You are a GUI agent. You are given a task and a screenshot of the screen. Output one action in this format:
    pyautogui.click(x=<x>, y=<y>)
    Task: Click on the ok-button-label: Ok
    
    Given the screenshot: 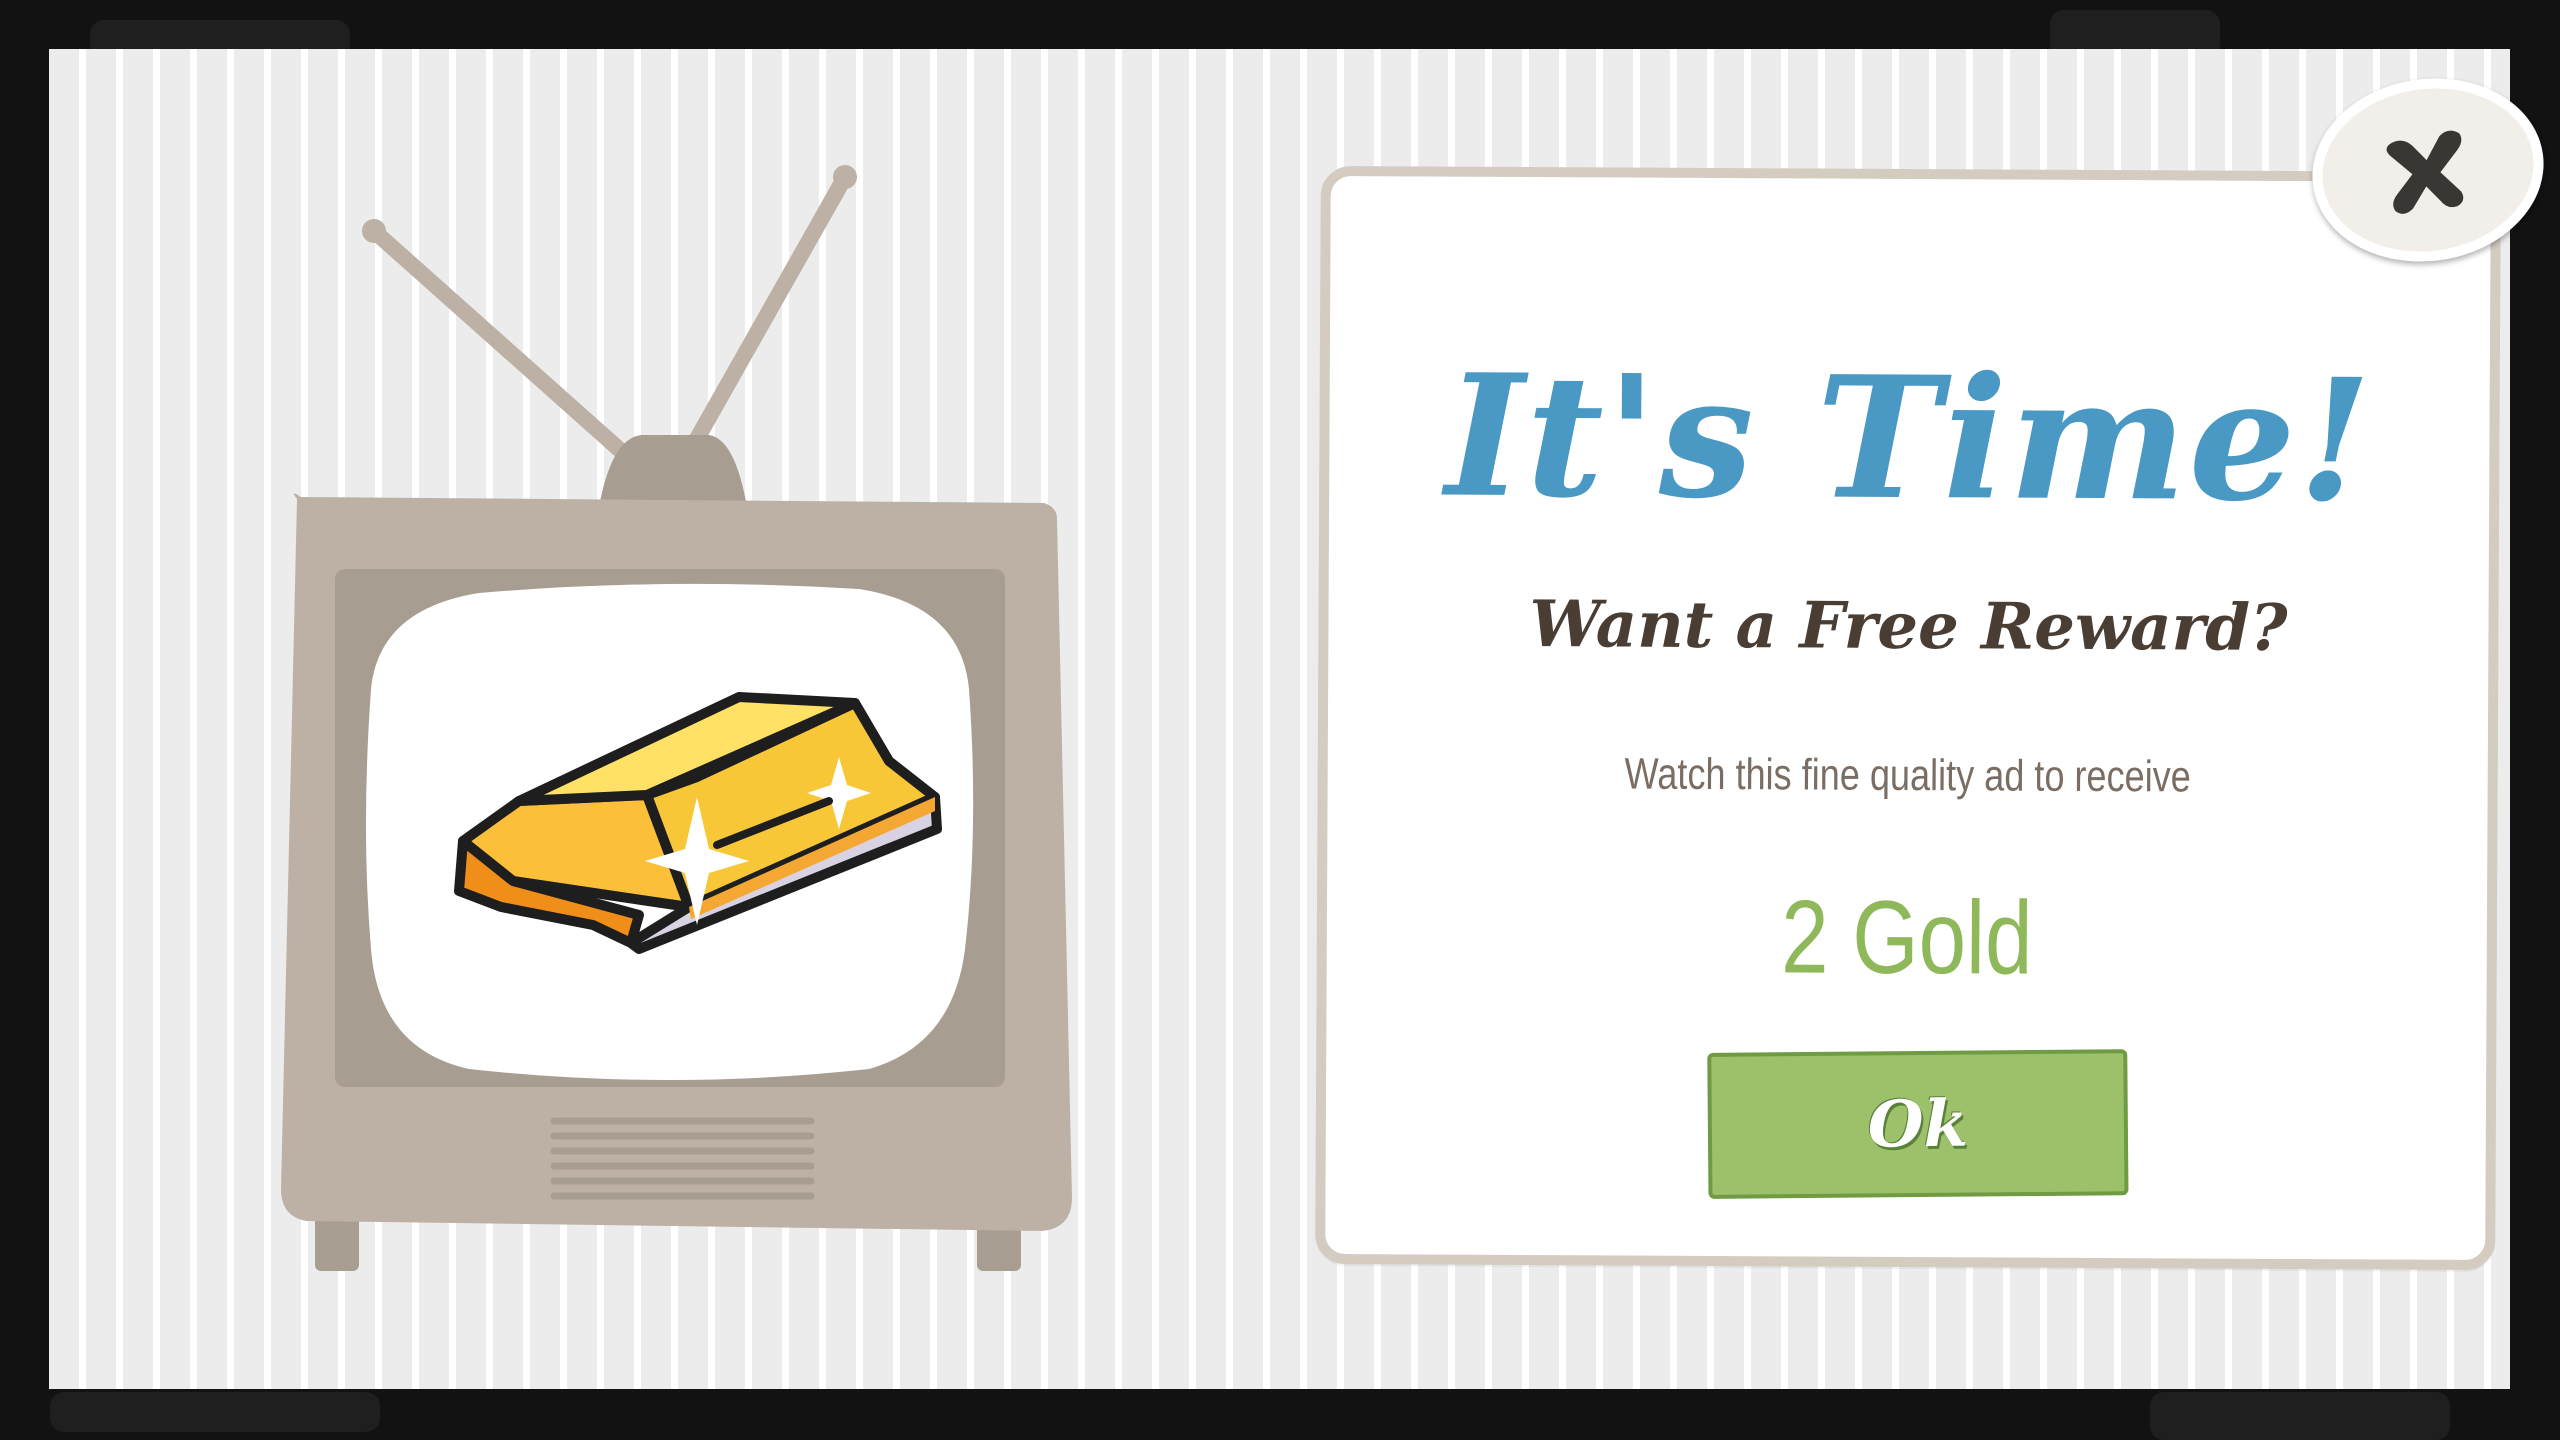 What is the action you would take?
    pyautogui.click(x=1918, y=1124)
    